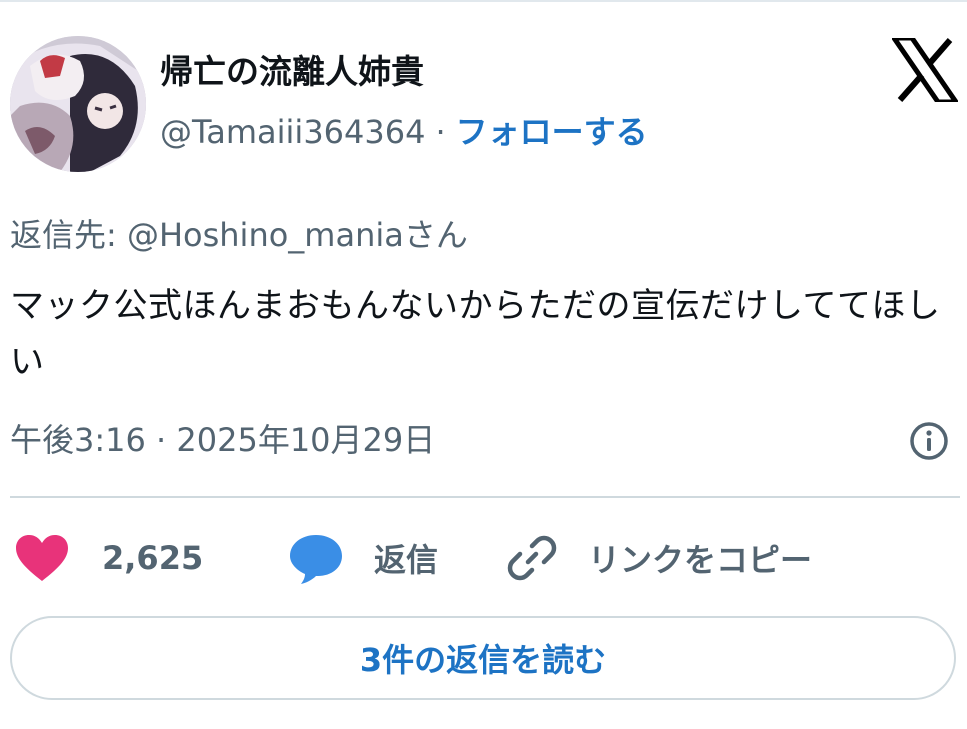  I want to click on handle-row: @Tamaiii364364 · フォローする, so click(404, 132).